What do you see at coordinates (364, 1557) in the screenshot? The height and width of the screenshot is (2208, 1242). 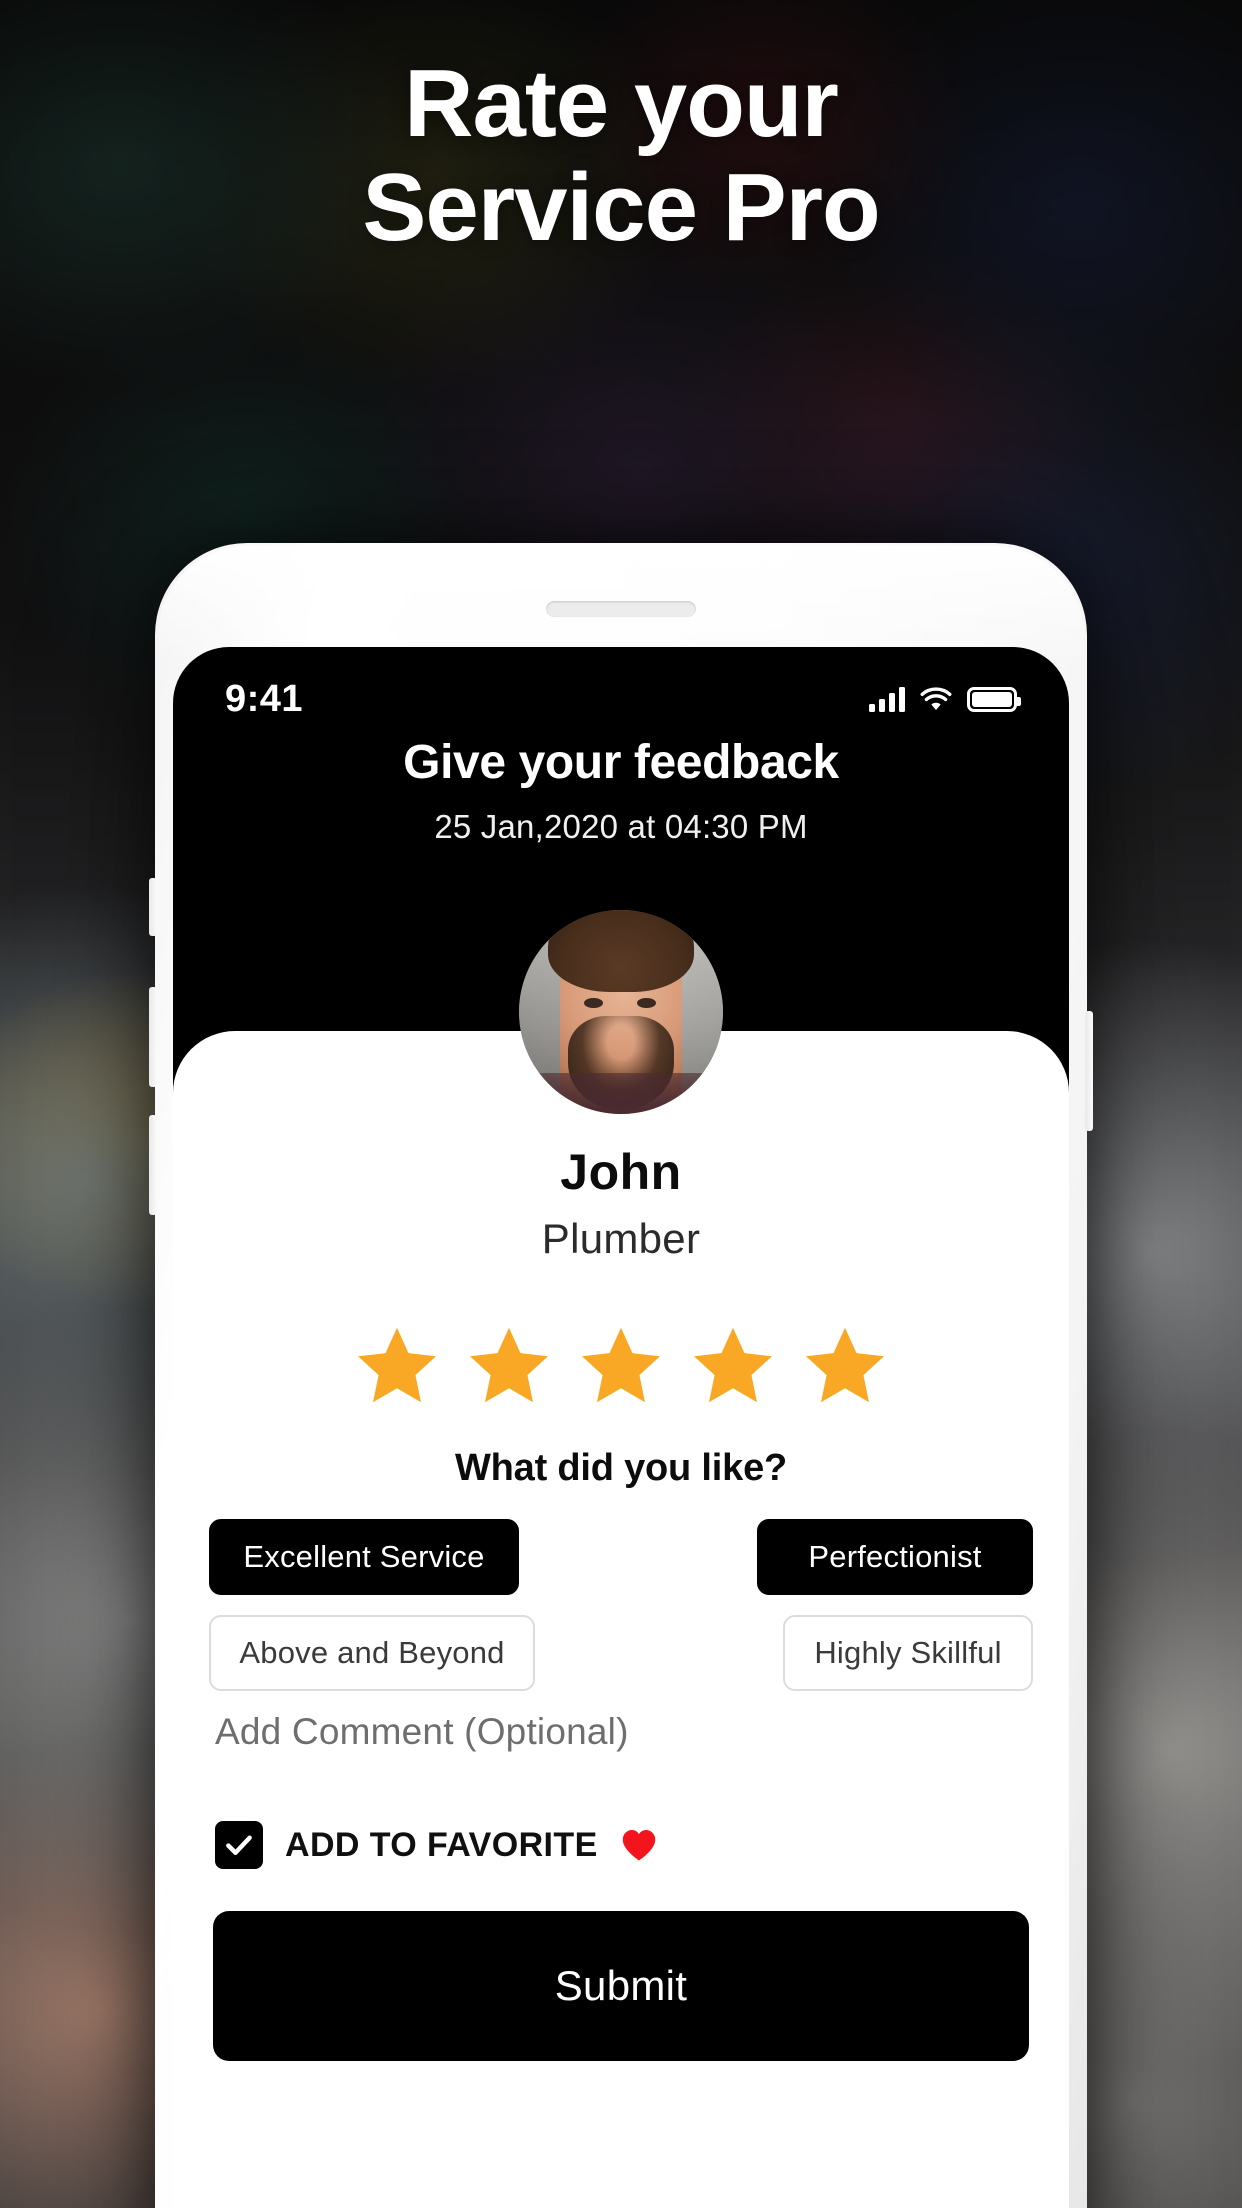 I see `tag-excellent-service: Excellent Service` at bounding box center [364, 1557].